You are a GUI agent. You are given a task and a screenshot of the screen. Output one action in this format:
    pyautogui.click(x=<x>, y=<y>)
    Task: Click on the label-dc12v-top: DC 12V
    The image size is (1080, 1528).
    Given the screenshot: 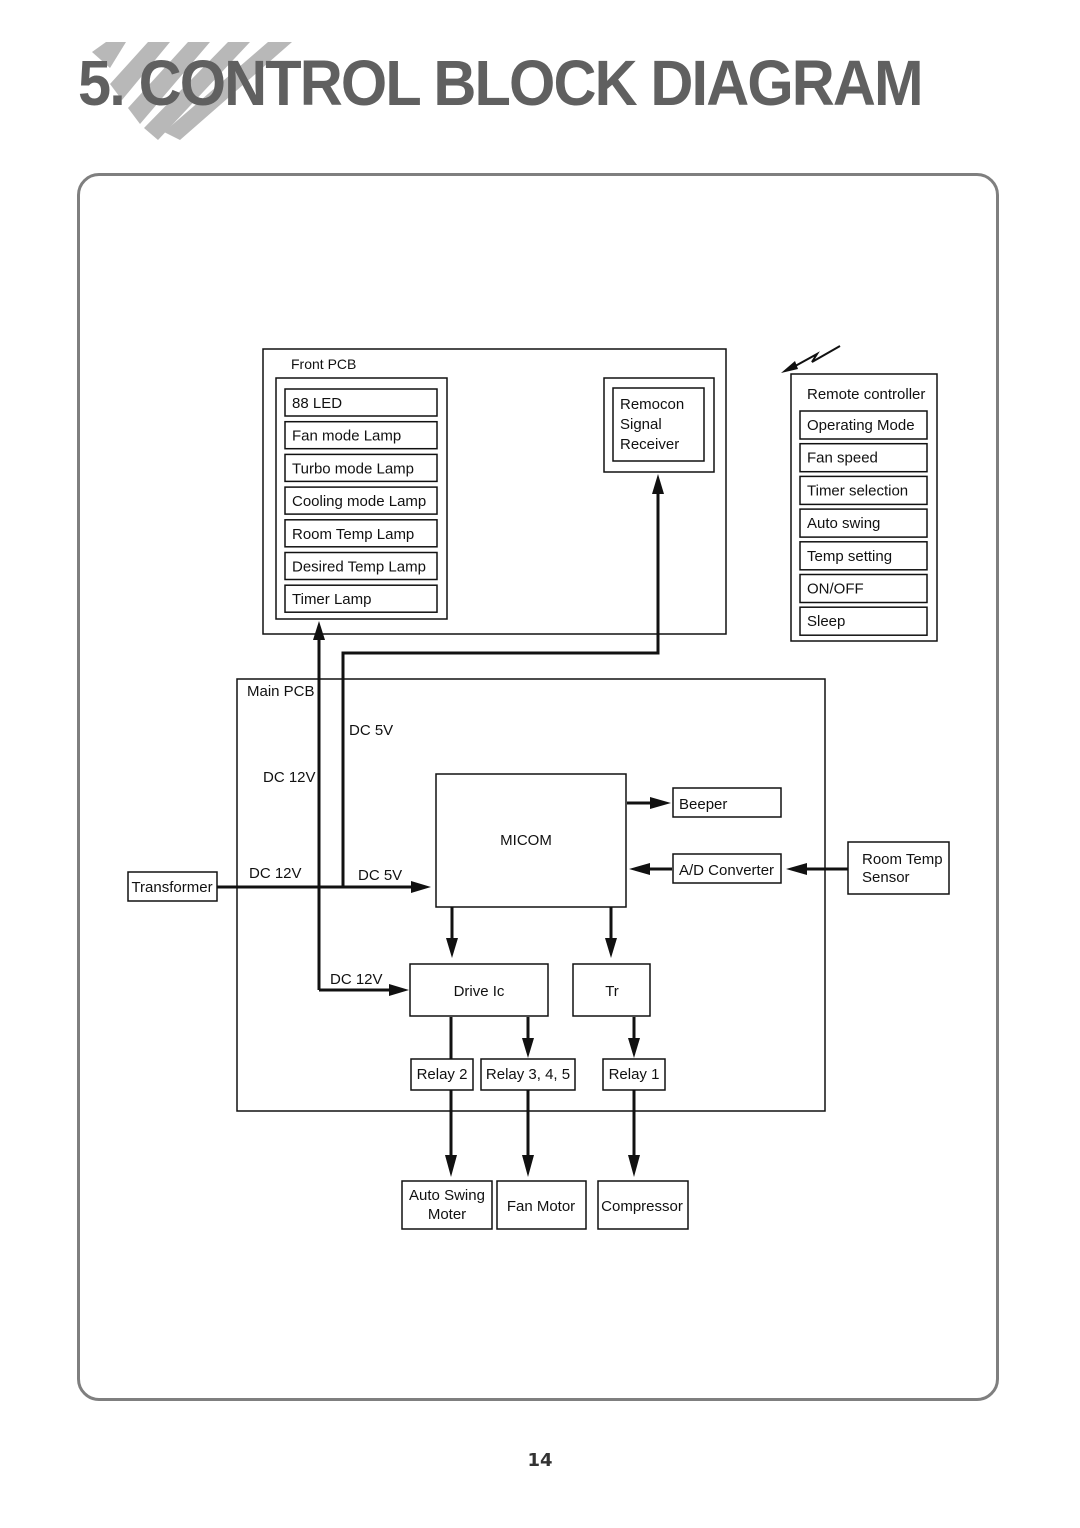 What is the action you would take?
    pyautogui.click(x=289, y=777)
    